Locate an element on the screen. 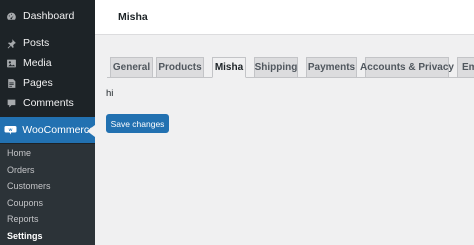 This screenshot has height=245, width=474. comment-icon is located at coordinates (11, 103).